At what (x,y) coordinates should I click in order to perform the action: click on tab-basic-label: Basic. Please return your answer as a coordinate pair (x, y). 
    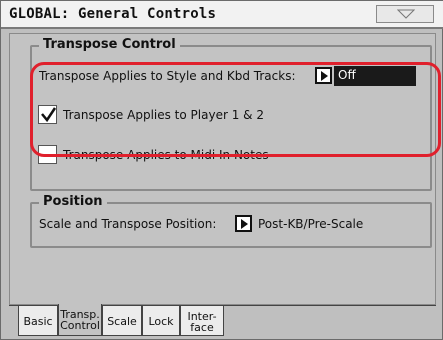
    Looking at the image, I should click on (38, 321).